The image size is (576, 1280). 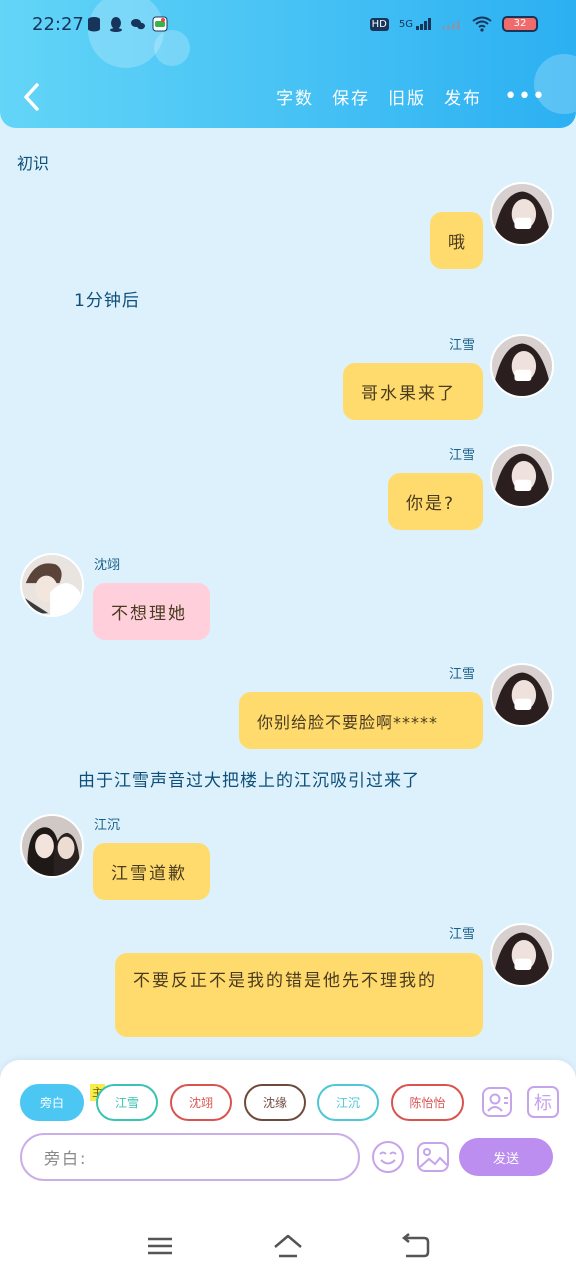 What do you see at coordinates (525, 96) in the screenshot?
I see `more-options-icon: •••` at bounding box center [525, 96].